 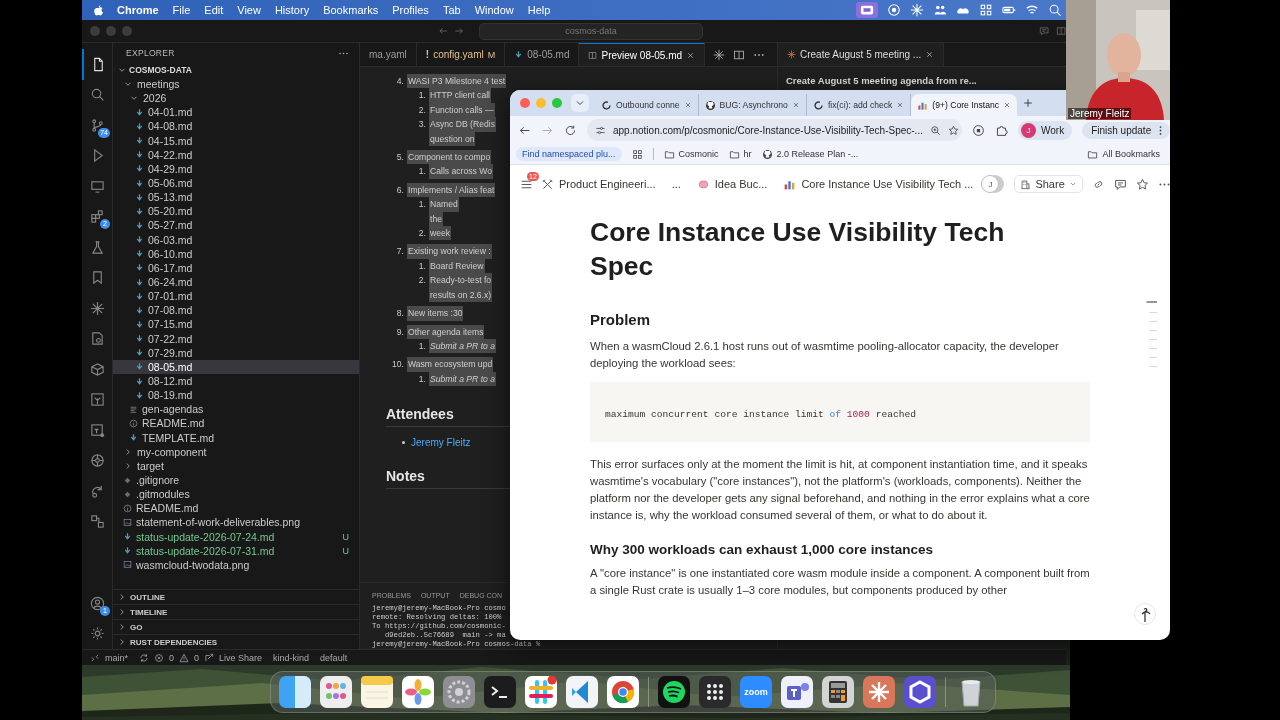 I want to click on list-text: Wasm ecosystem upd, so click(x=450, y=364).